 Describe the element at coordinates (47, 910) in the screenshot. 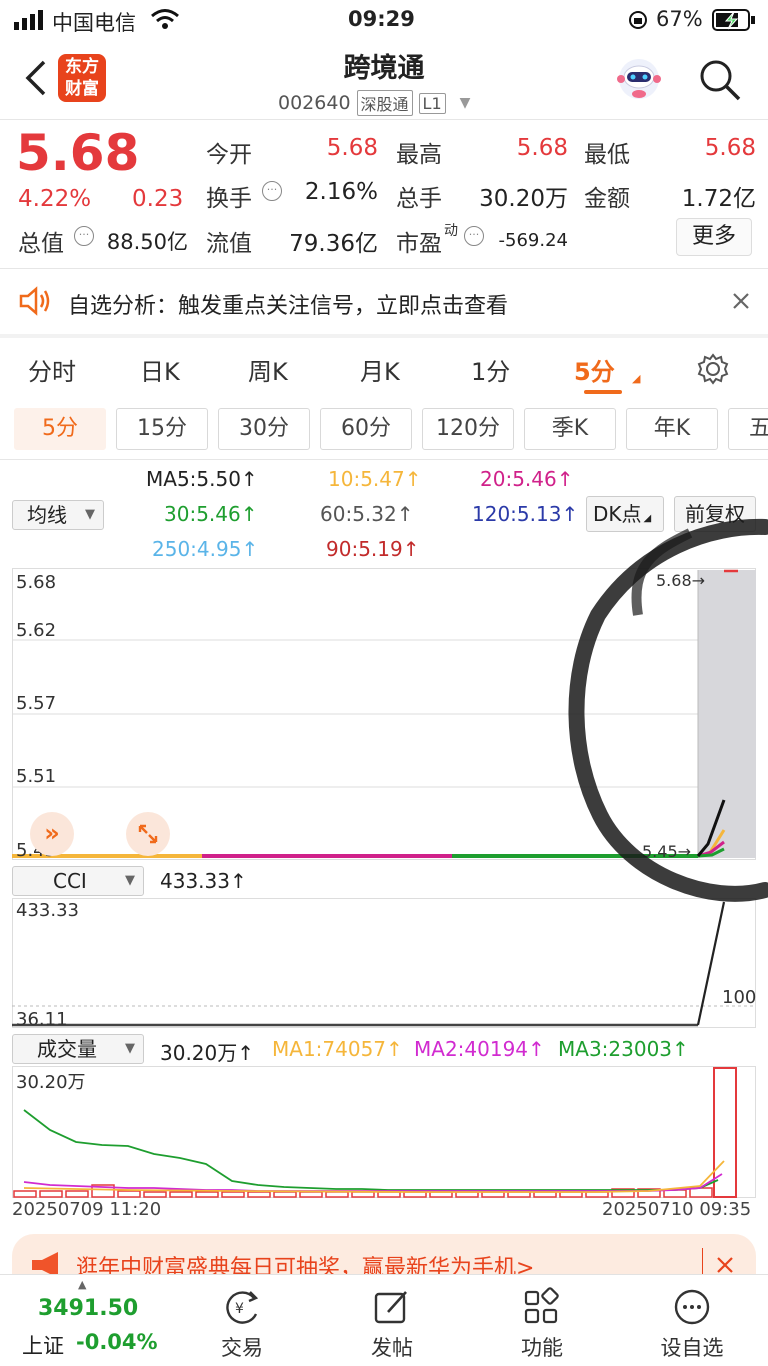

I see `cci-max-label: 433.33` at that location.